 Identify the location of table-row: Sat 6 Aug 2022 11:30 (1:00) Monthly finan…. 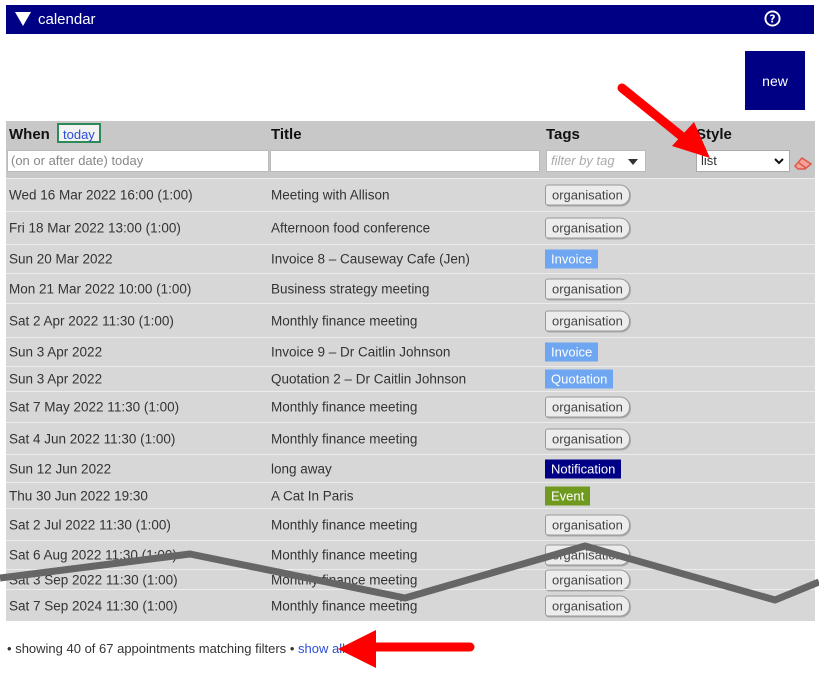
(410, 554).